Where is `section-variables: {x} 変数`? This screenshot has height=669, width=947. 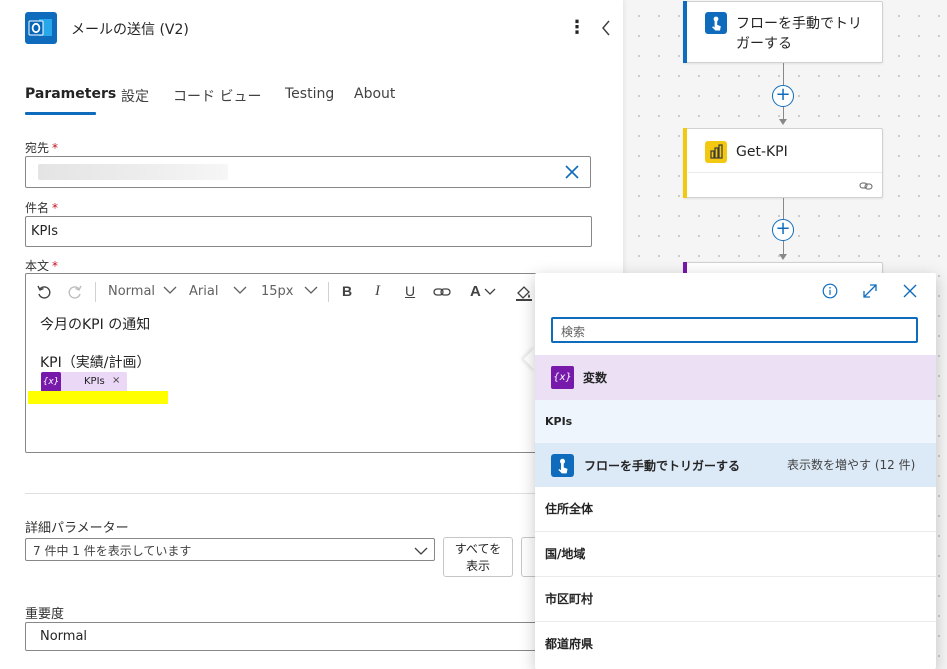
section-variables: {x} 変数 is located at coordinates (735, 377).